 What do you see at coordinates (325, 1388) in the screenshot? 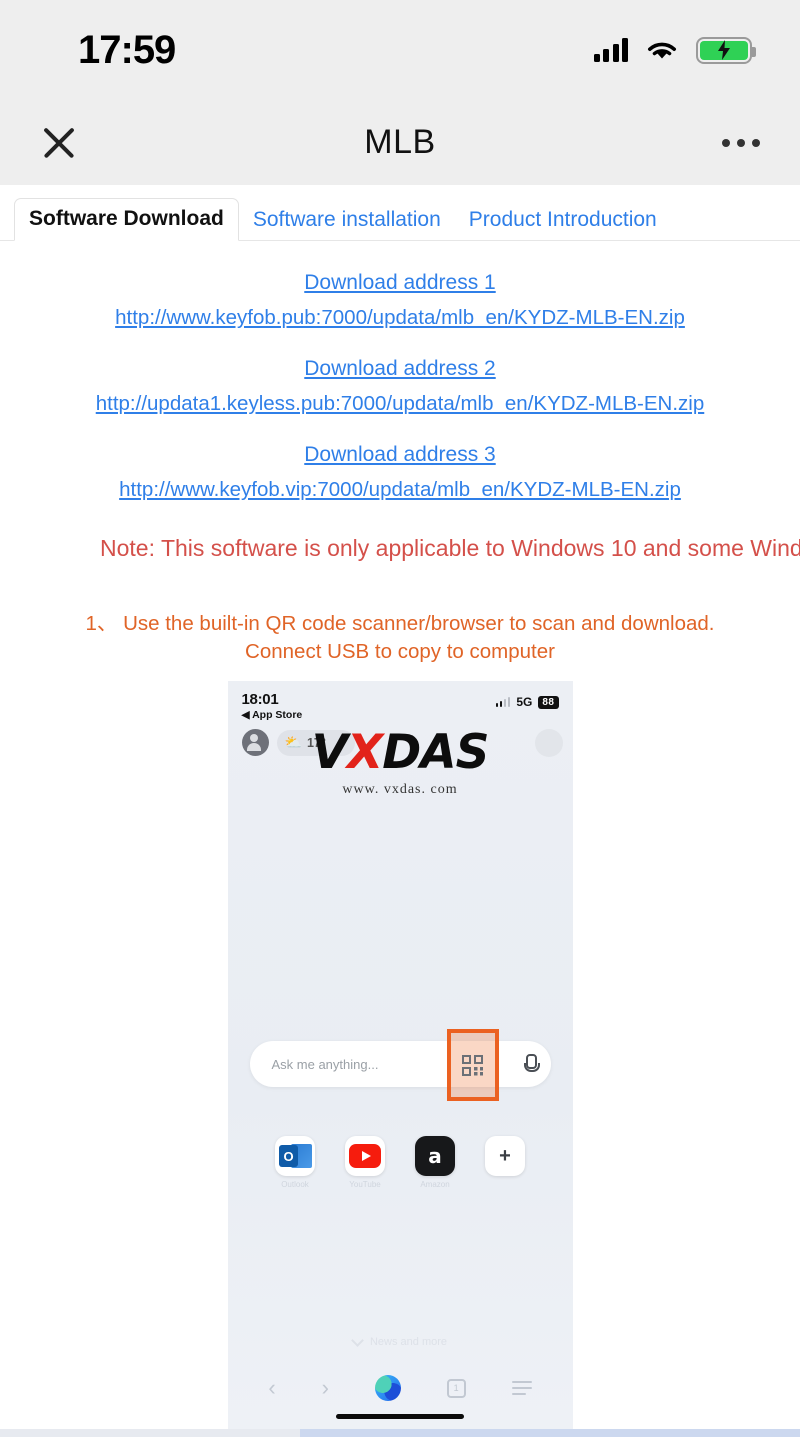
I see `forward-icon: ›` at bounding box center [325, 1388].